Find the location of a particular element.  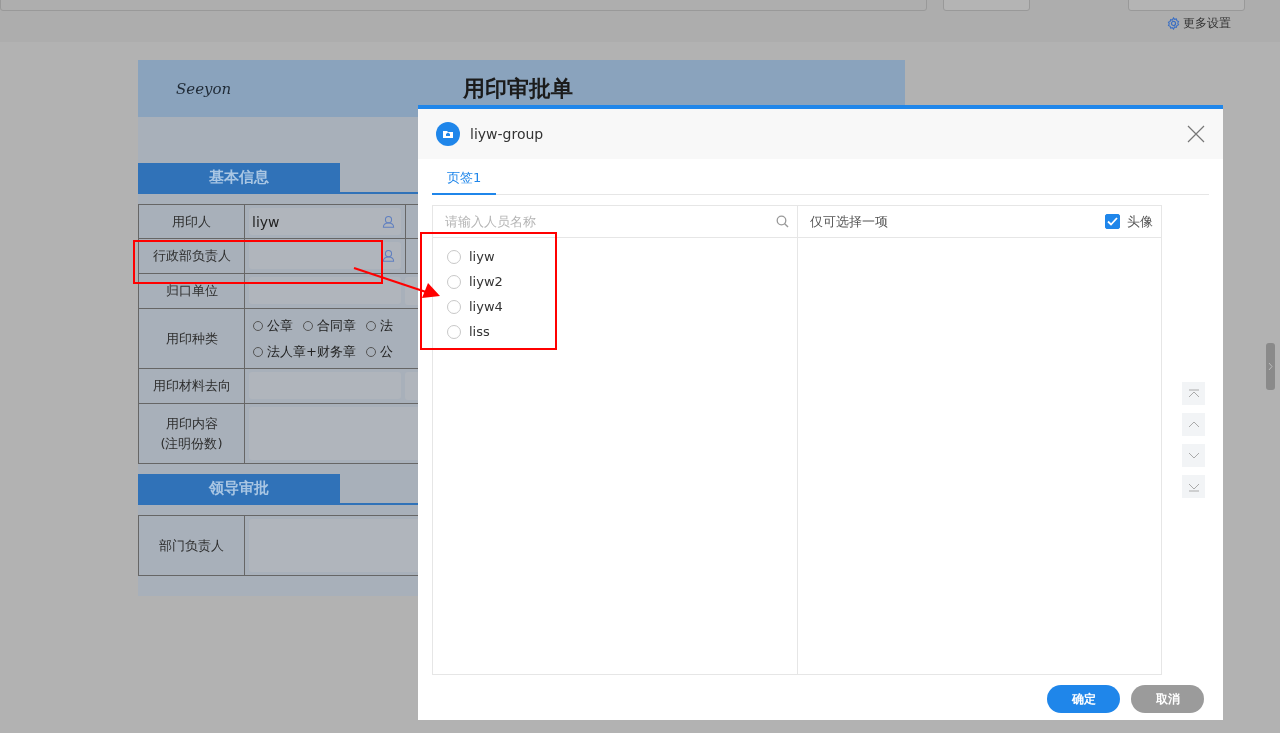

field-label: 部门负责人 is located at coordinates (192, 545).